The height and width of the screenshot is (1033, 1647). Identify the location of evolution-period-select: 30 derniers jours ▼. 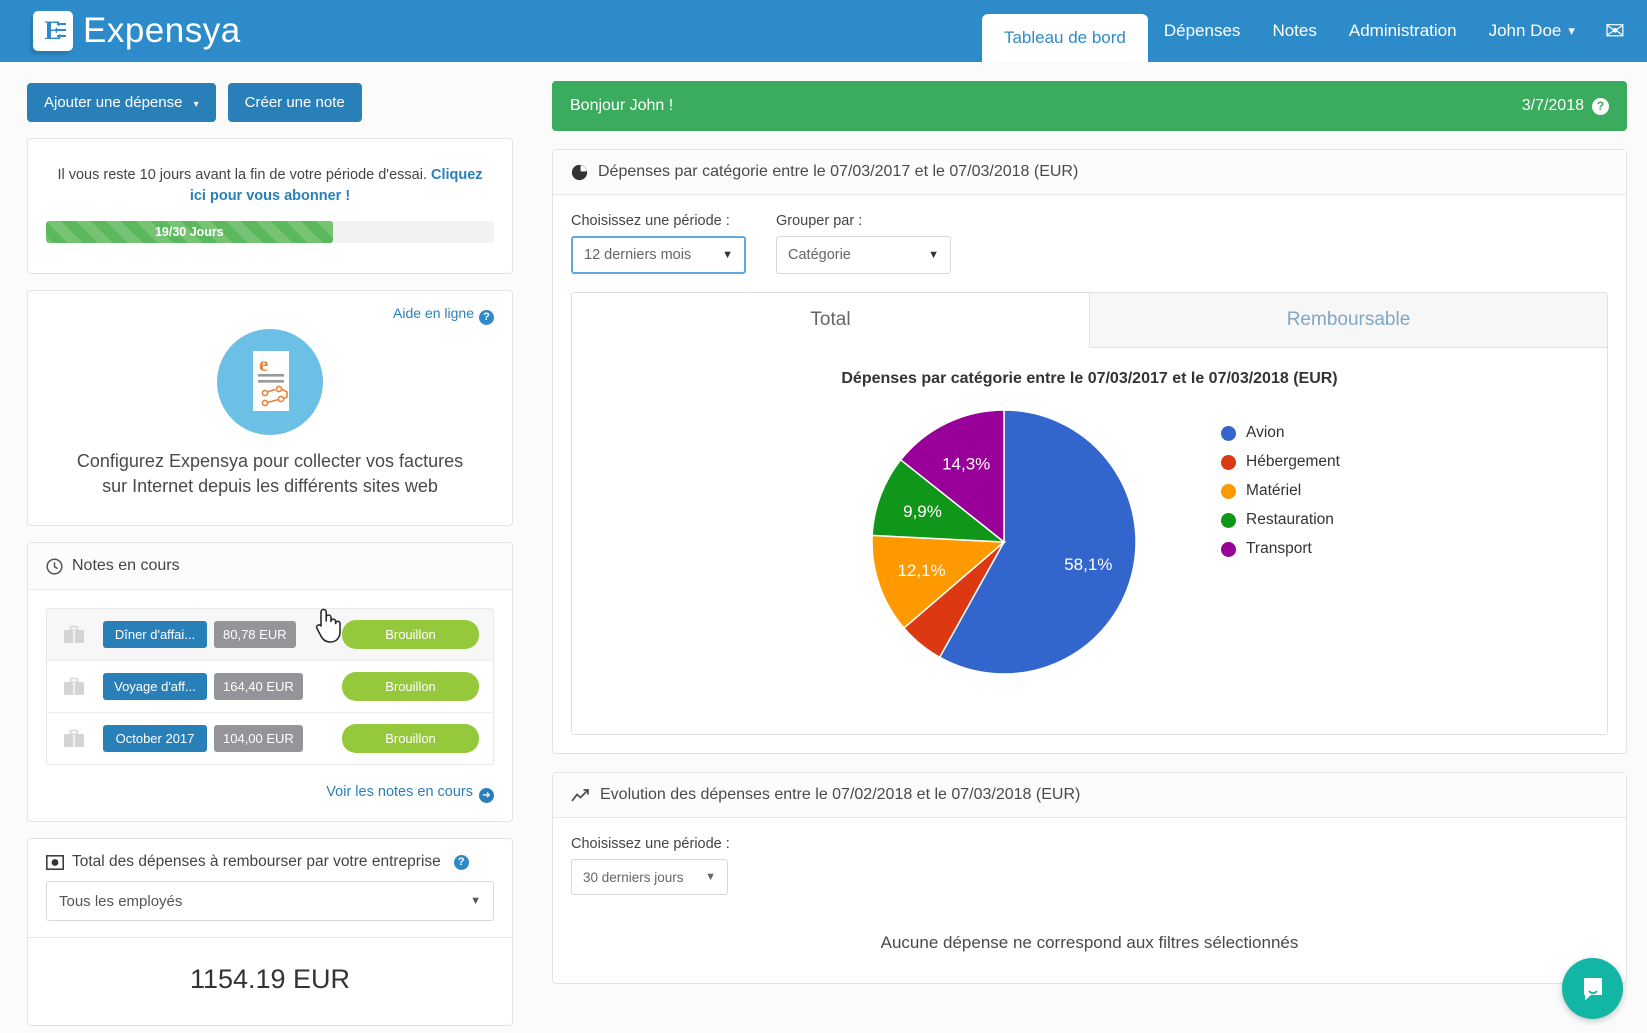
(649, 877).